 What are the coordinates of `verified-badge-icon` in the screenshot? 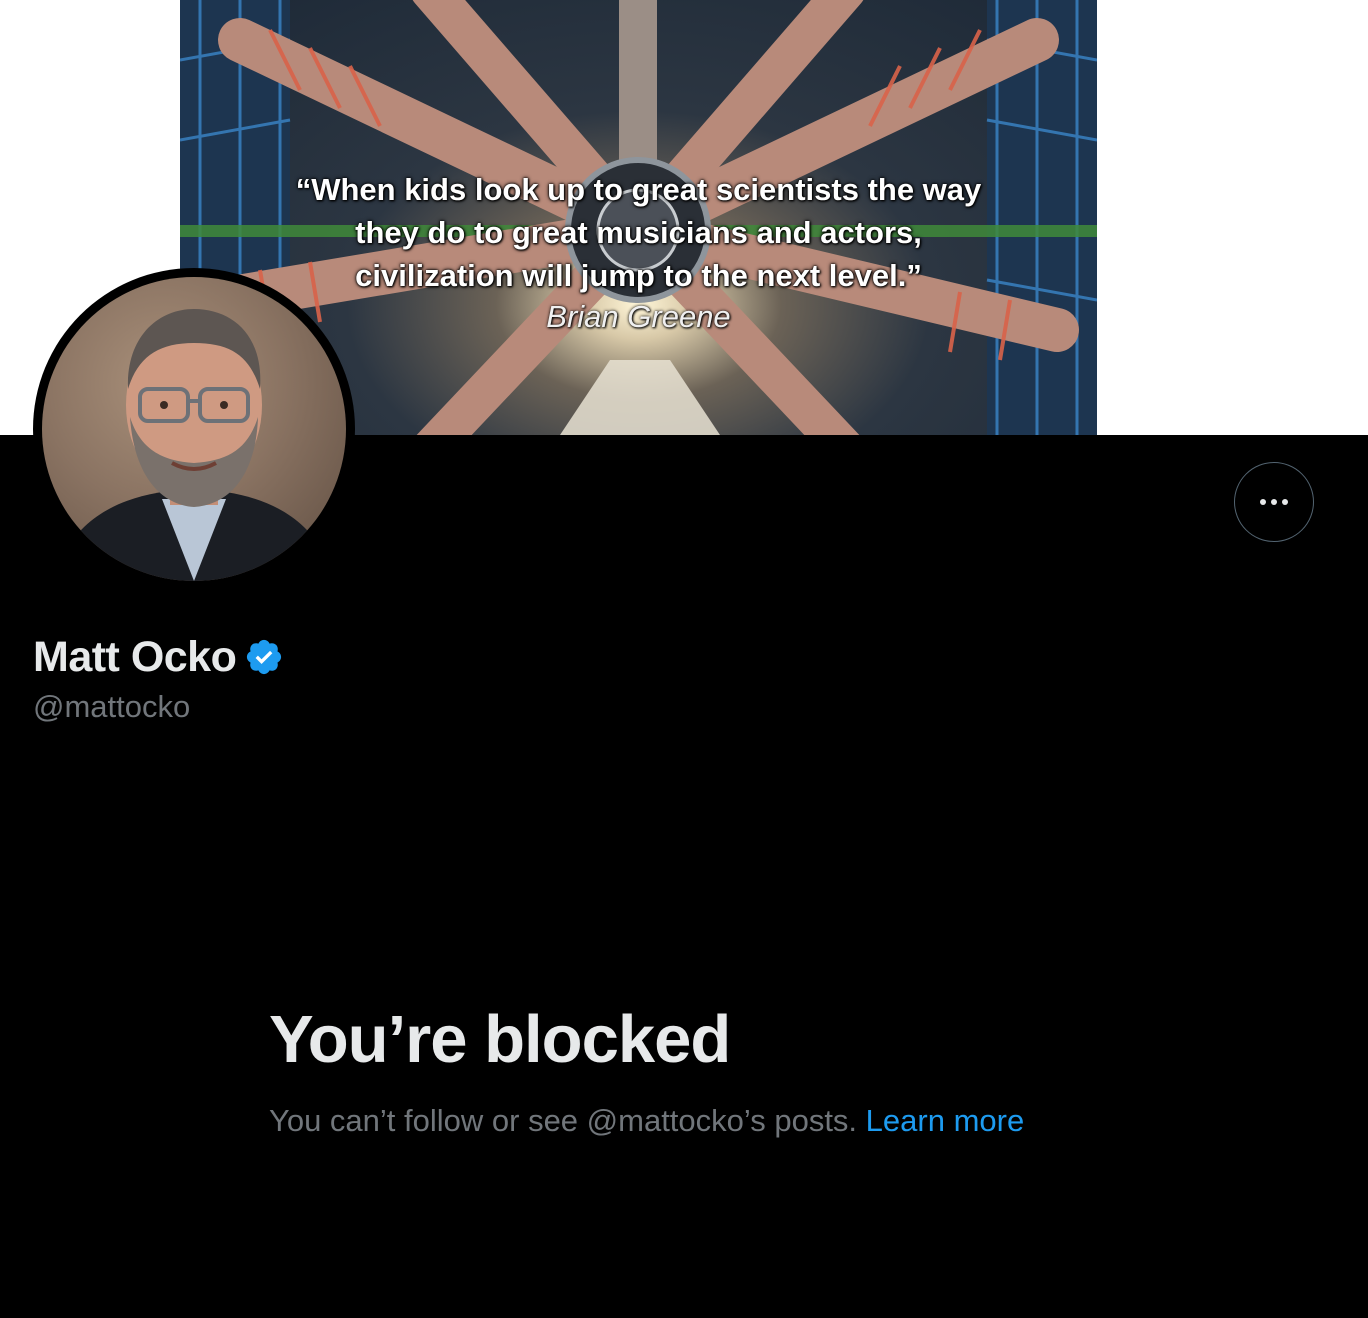 It's located at (264, 657).